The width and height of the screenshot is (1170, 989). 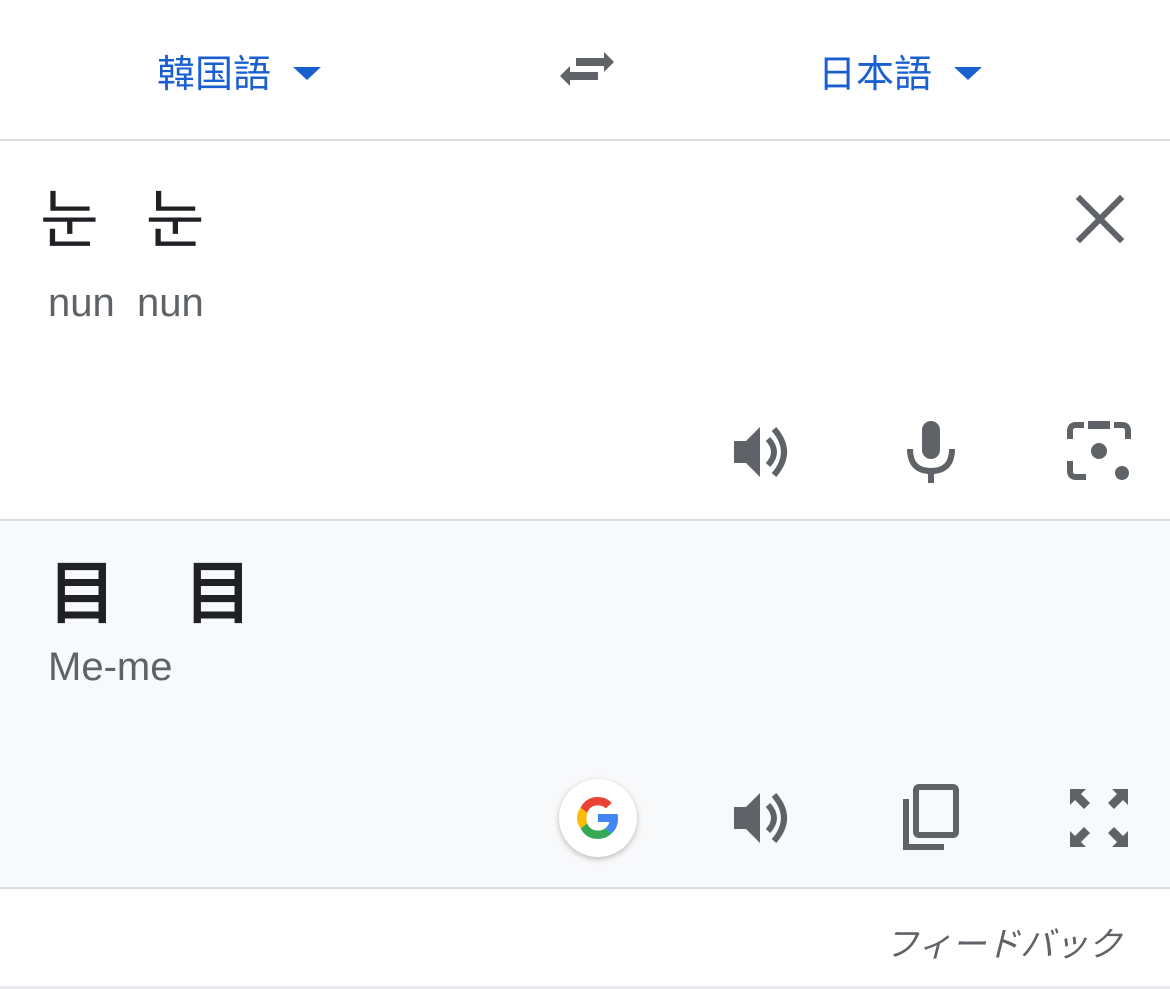 I want to click on close-icon, so click(x=1100, y=219).